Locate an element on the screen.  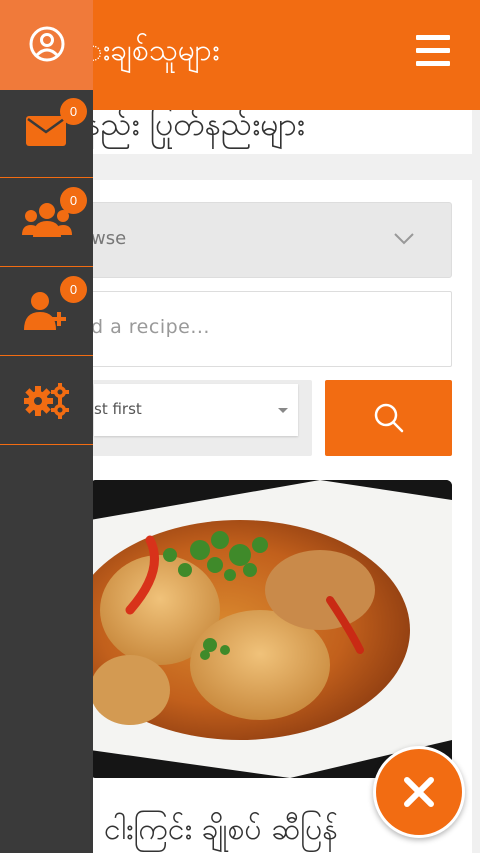
page-subtitle: နည်း ပြုတ်နည်းများ is located at coordinates (194, 126).